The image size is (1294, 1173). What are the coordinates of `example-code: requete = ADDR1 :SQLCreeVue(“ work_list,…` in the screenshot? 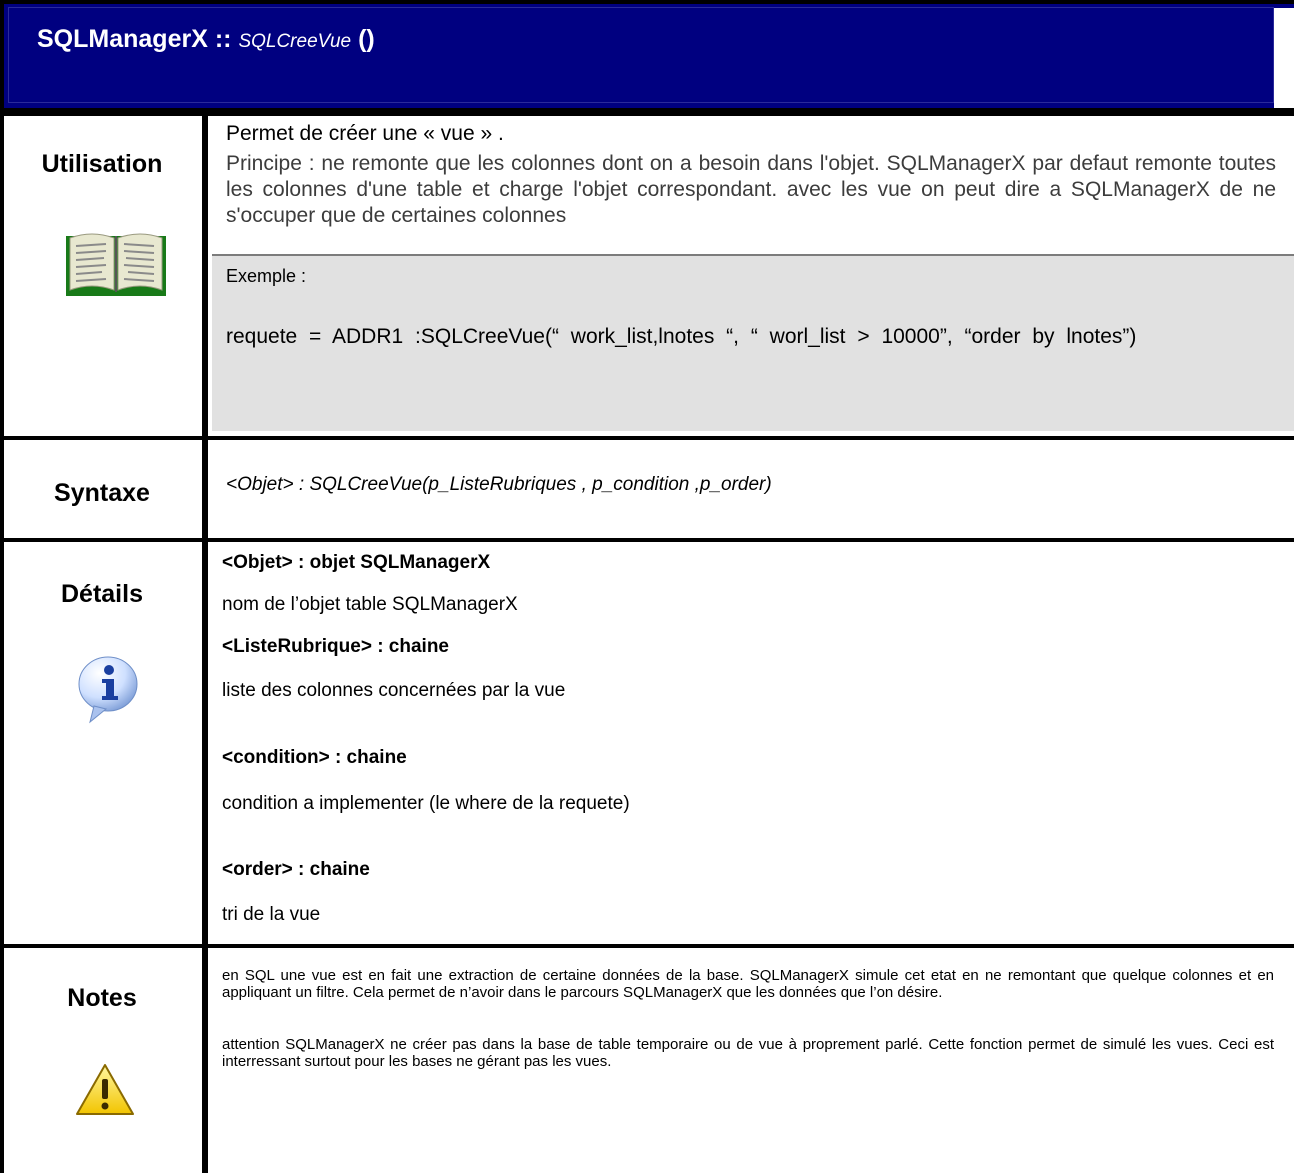 It's located at (681, 336).